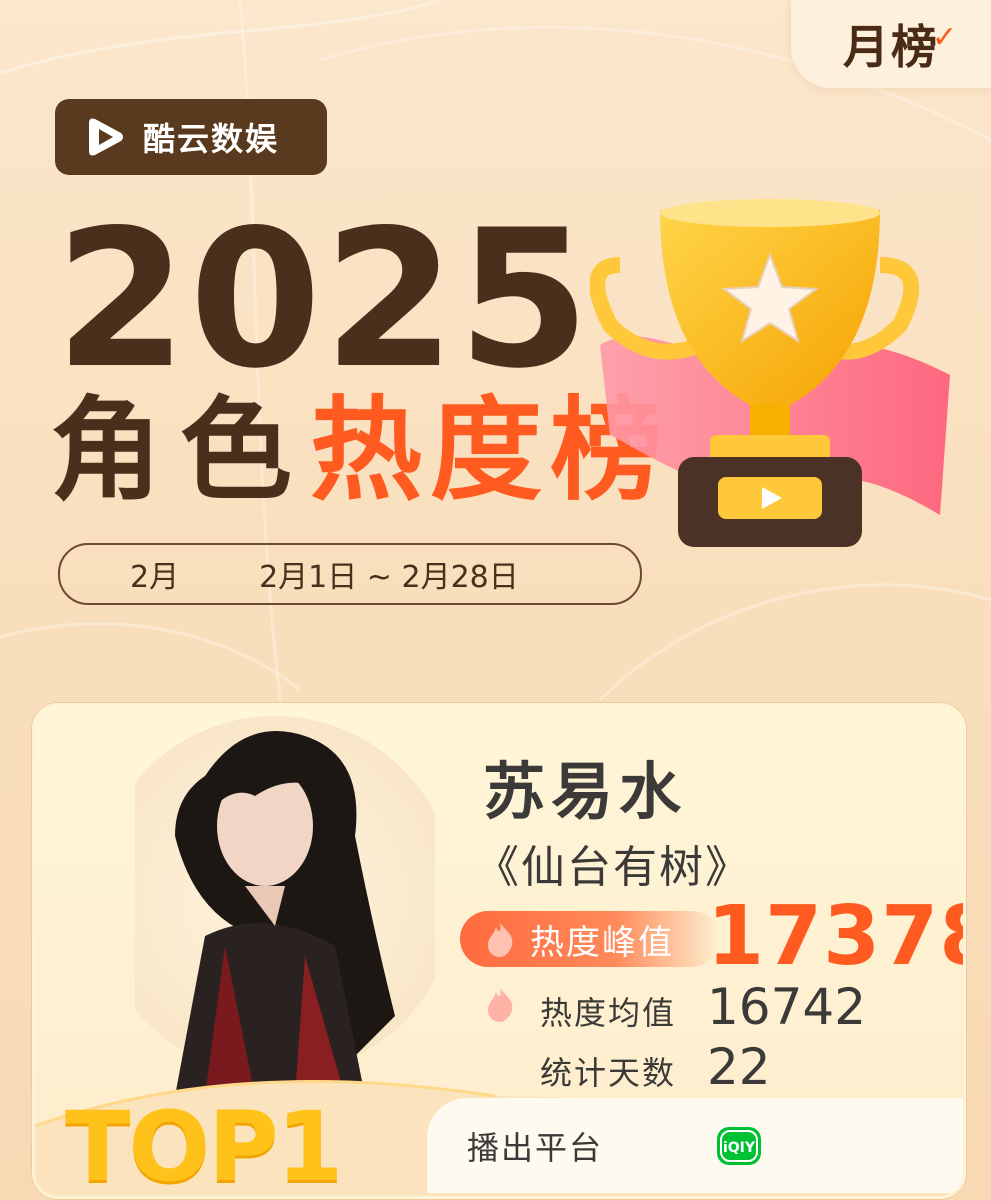 This screenshot has height=1200, width=991. I want to click on brand-logo: 酷云数娱, so click(191, 137).